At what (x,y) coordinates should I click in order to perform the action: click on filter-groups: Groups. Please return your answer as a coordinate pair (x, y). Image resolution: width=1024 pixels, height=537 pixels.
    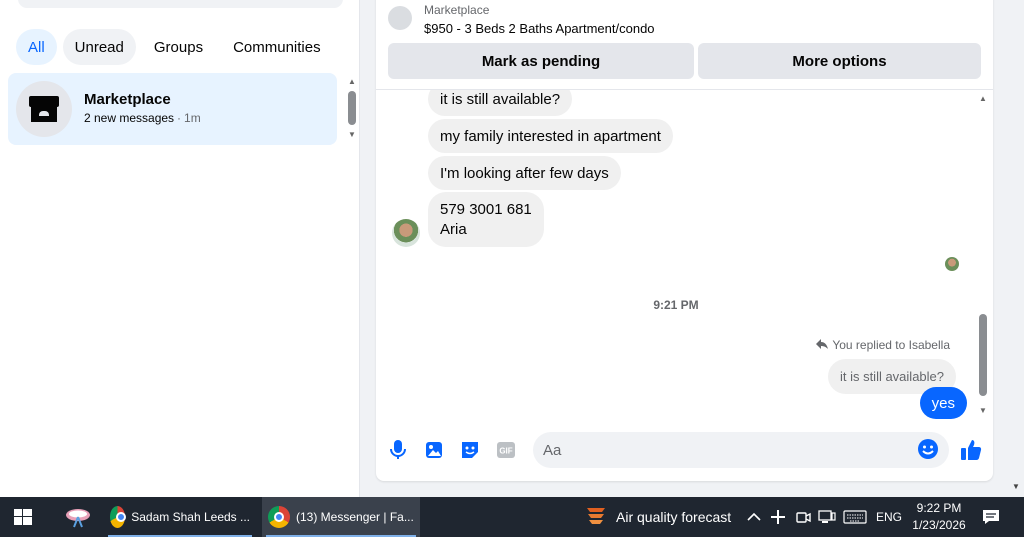
    Looking at the image, I should click on (178, 47).